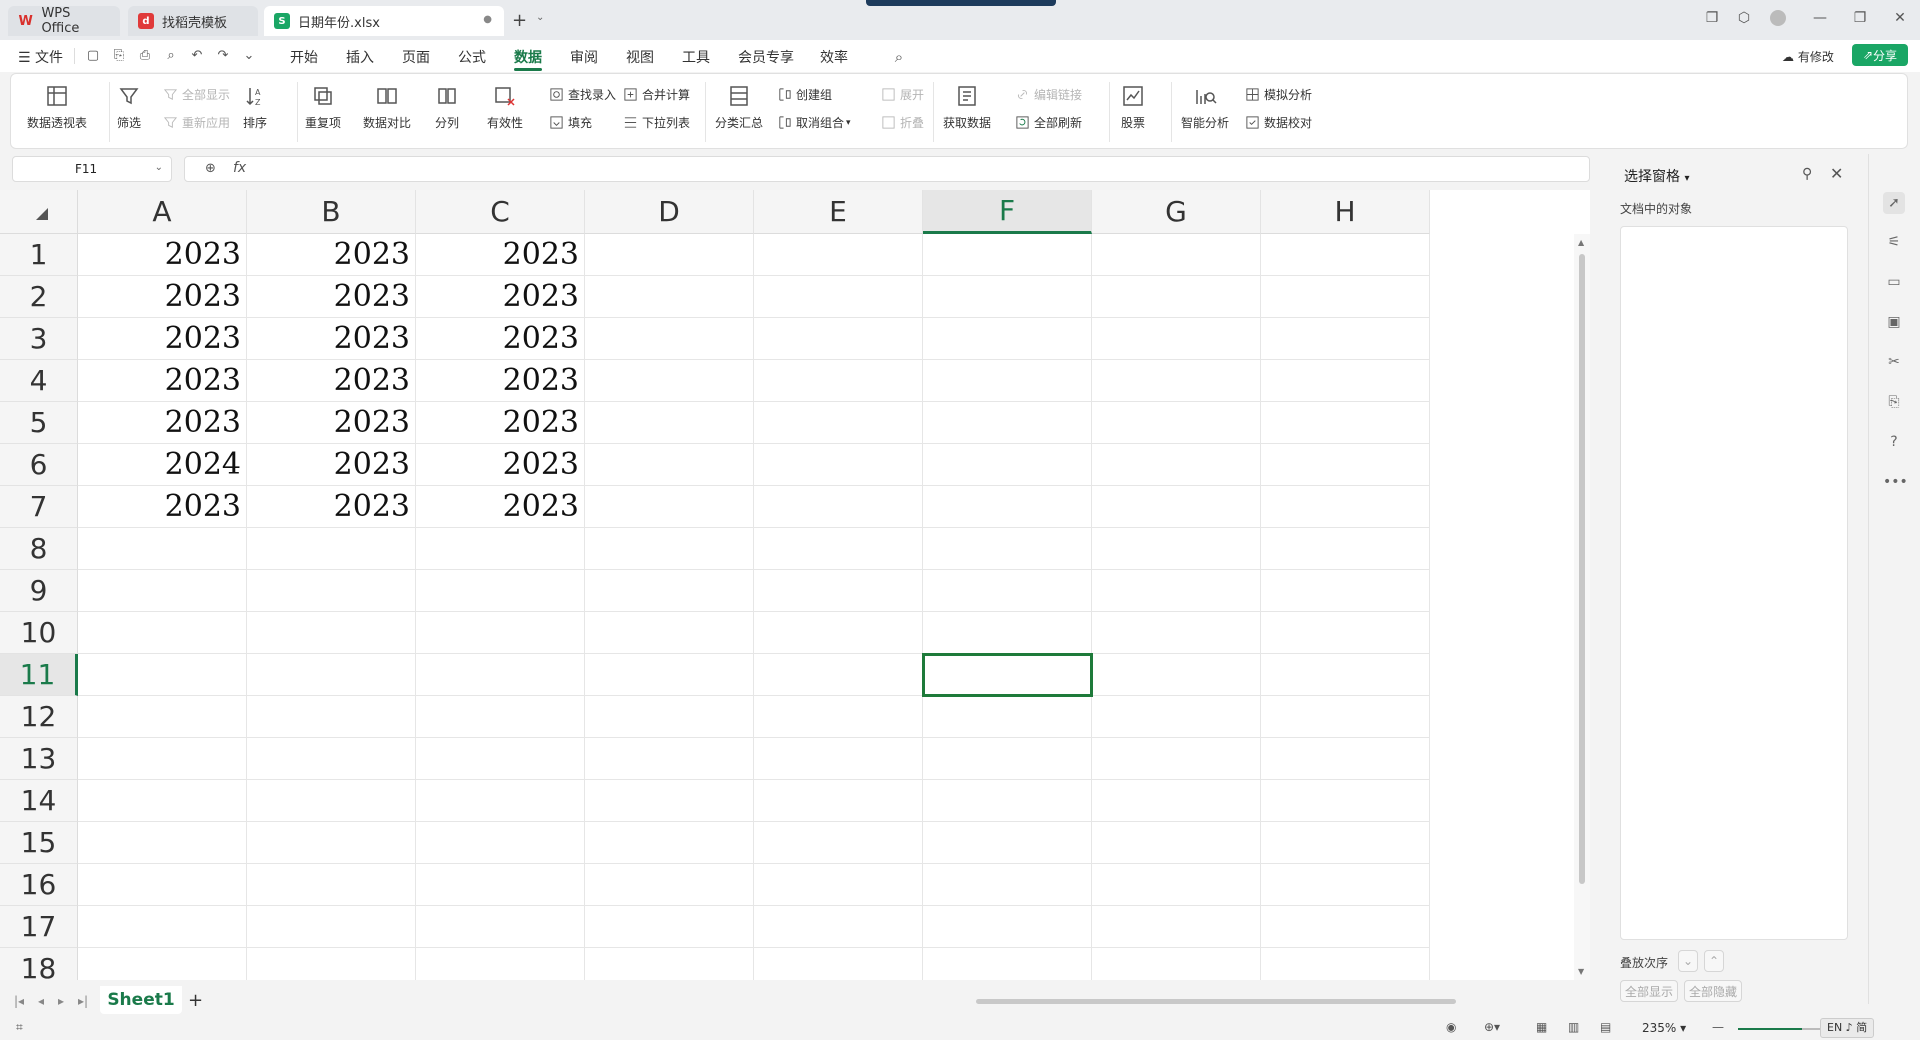 The image size is (1920, 1040). What do you see at coordinates (669, 212) in the screenshot?
I see `column-header-d: D` at bounding box center [669, 212].